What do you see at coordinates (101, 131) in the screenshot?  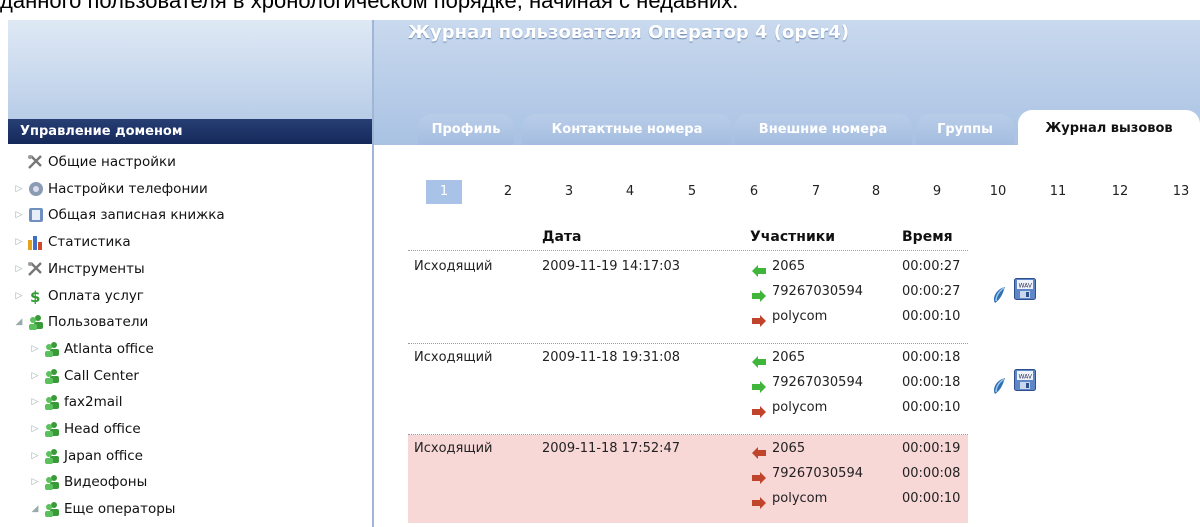 I see `sidebar-title: Управление доменом` at bounding box center [101, 131].